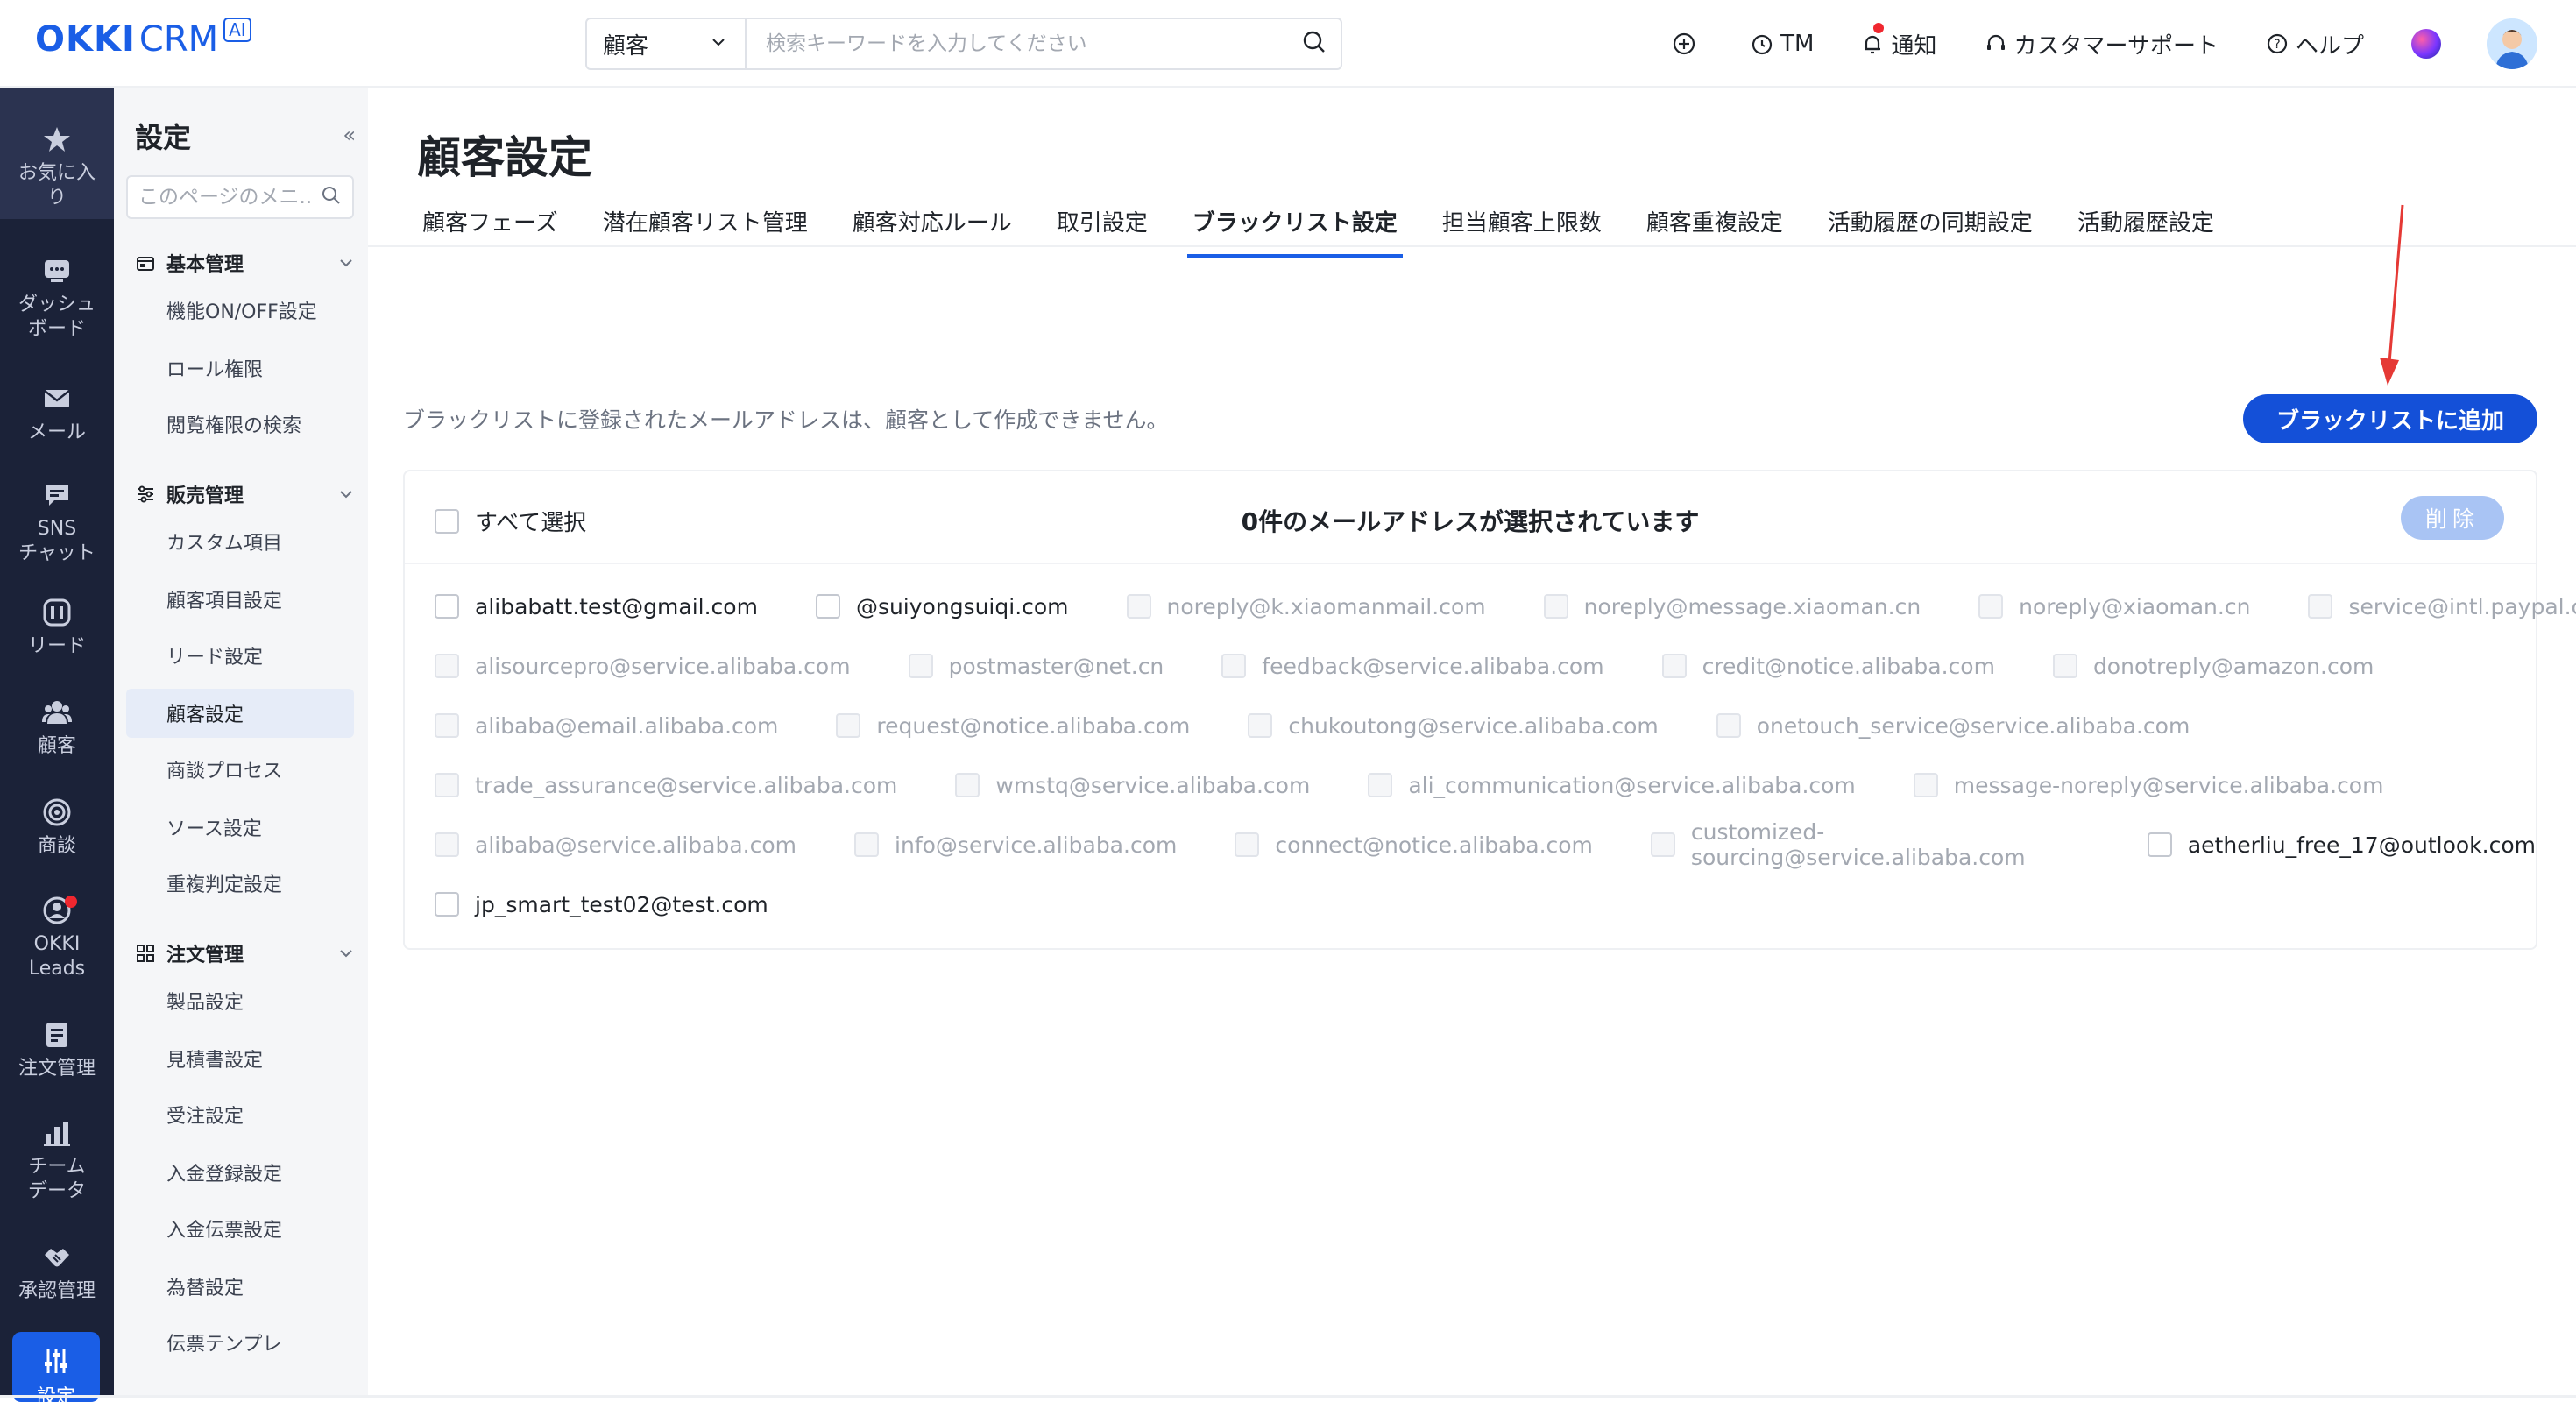 This screenshot has width=2576, height=1409. Describe the element at coordinates (1033, 726) in the screenshot. I see `email-address: request@notice.alibaba.com` at that location.